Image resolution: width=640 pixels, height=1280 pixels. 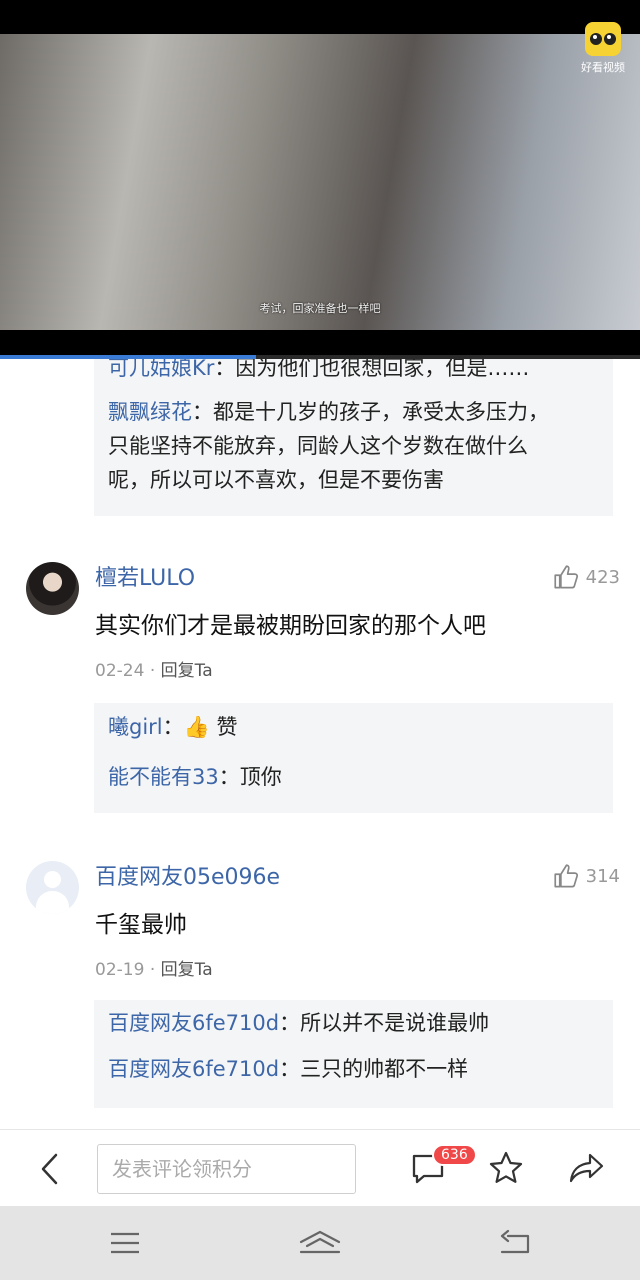 I want to click on comment-text: 千玺最帅, so click(x=141, y=925).